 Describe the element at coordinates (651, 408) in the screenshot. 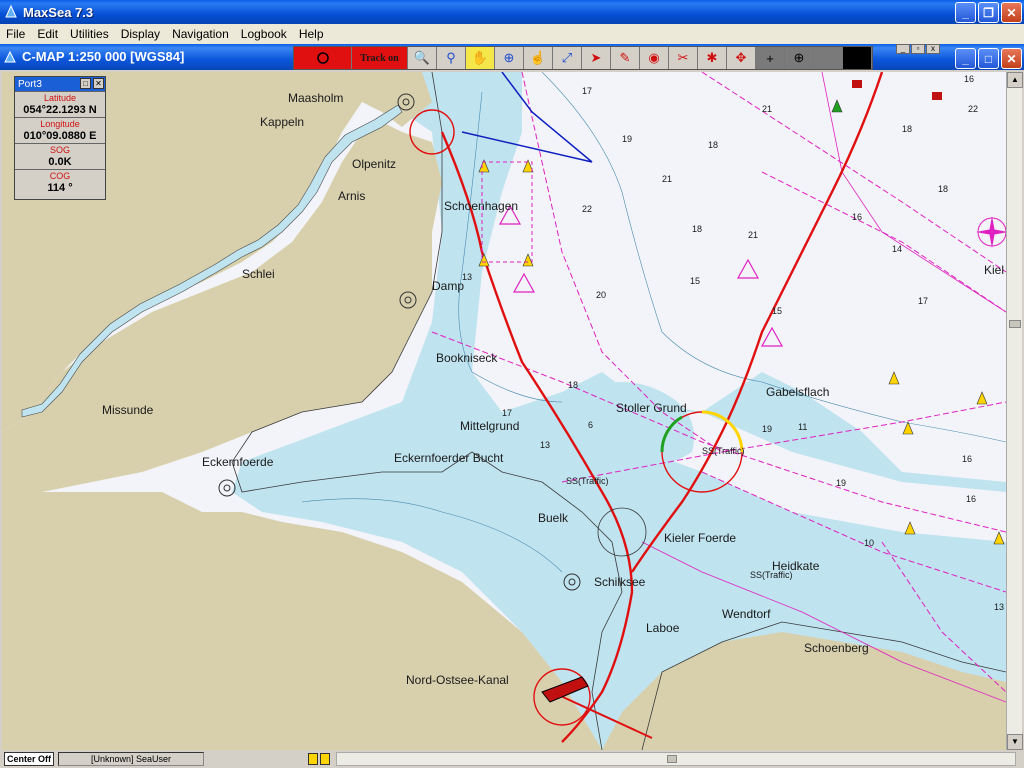

I see `label-stoller-grund: Stoller Grund` at that location.